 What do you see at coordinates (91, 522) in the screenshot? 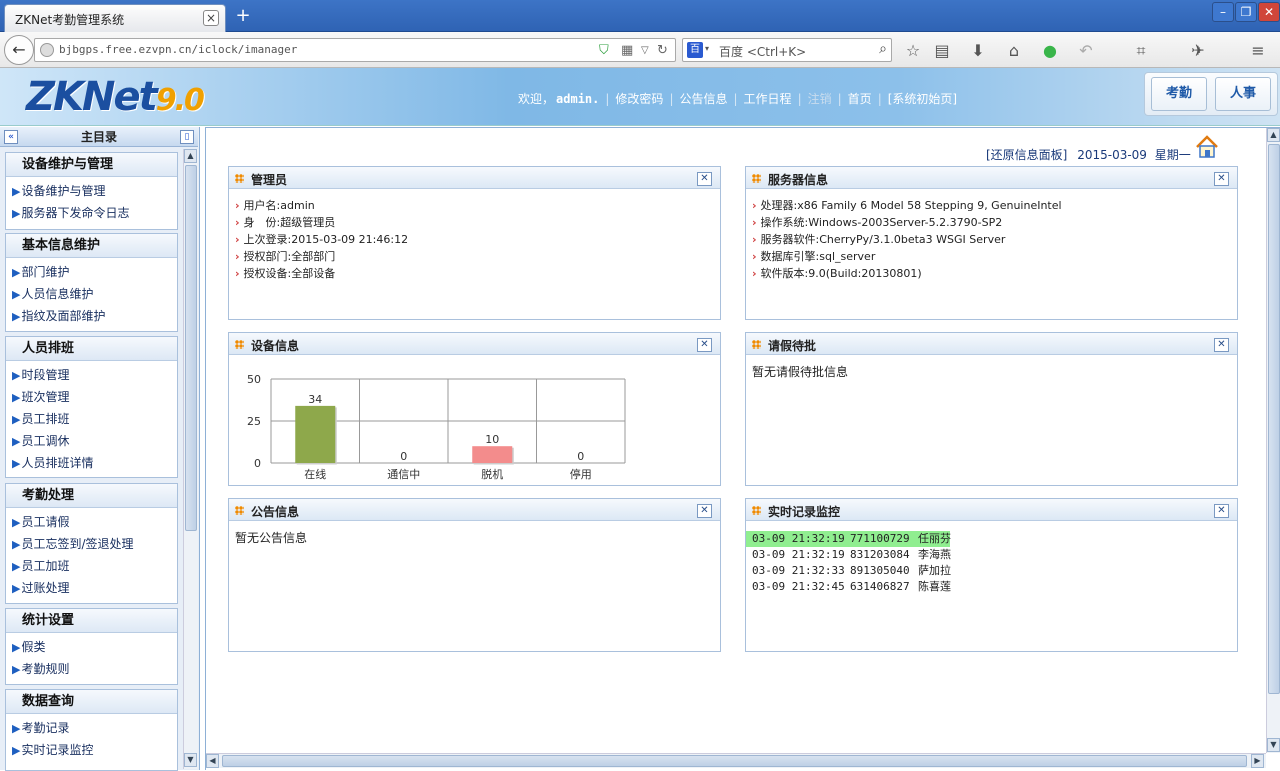
I see `menu-item-leave: 员工请假` at bounding box center [91, 522].